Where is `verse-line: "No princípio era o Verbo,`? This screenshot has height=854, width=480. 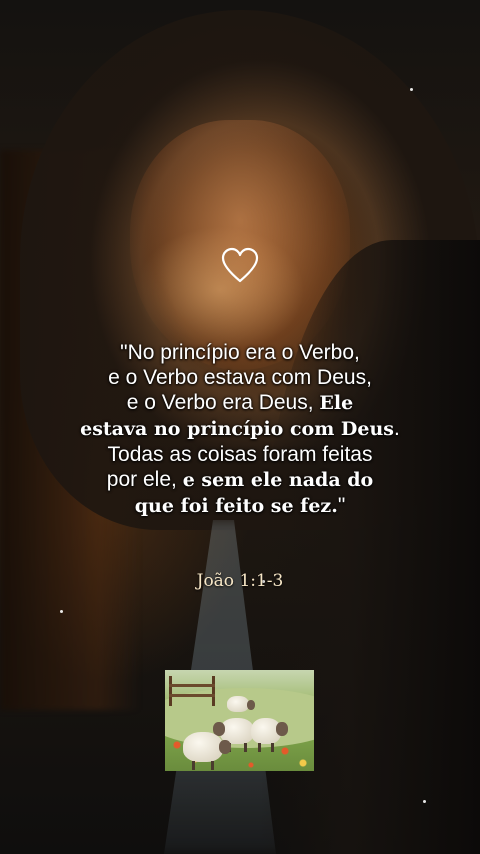 verse-line: "No princípio era o Verbo, is located at coordinates (240, 352).